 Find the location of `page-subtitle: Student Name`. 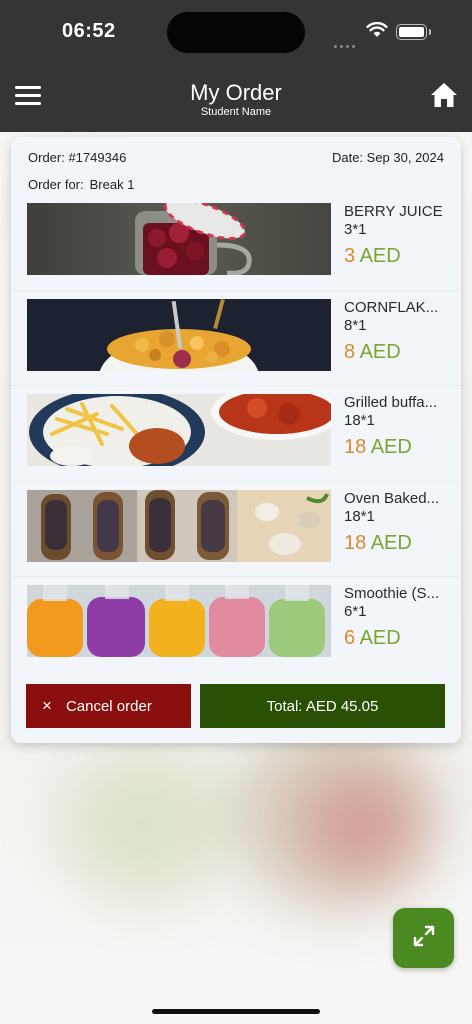

page-subtitle: Student Name is located at coordinates (236, 112).